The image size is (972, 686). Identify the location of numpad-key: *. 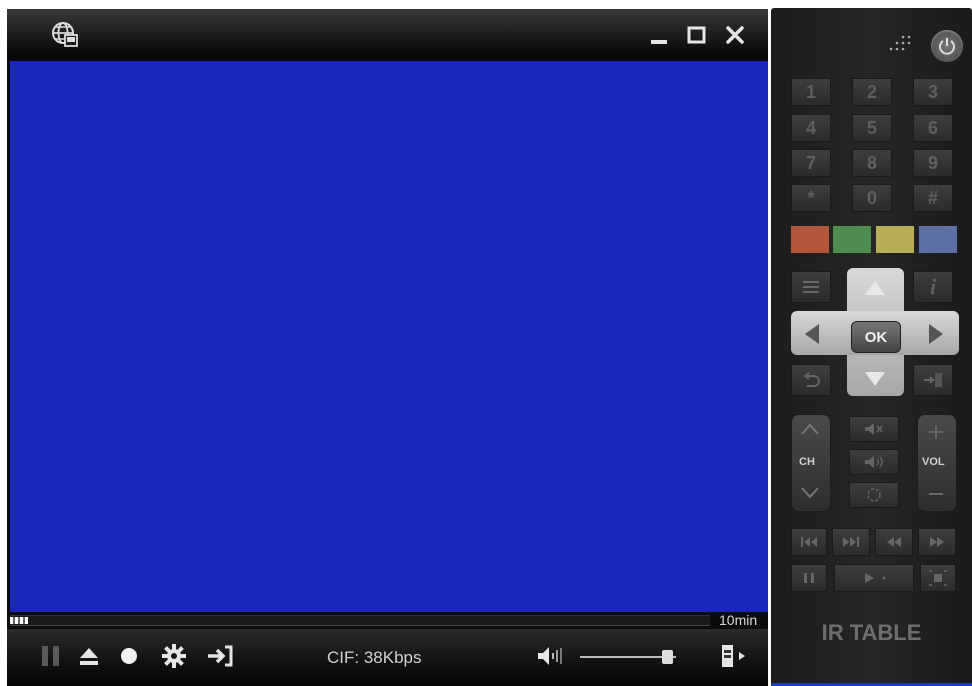
(811, 198).